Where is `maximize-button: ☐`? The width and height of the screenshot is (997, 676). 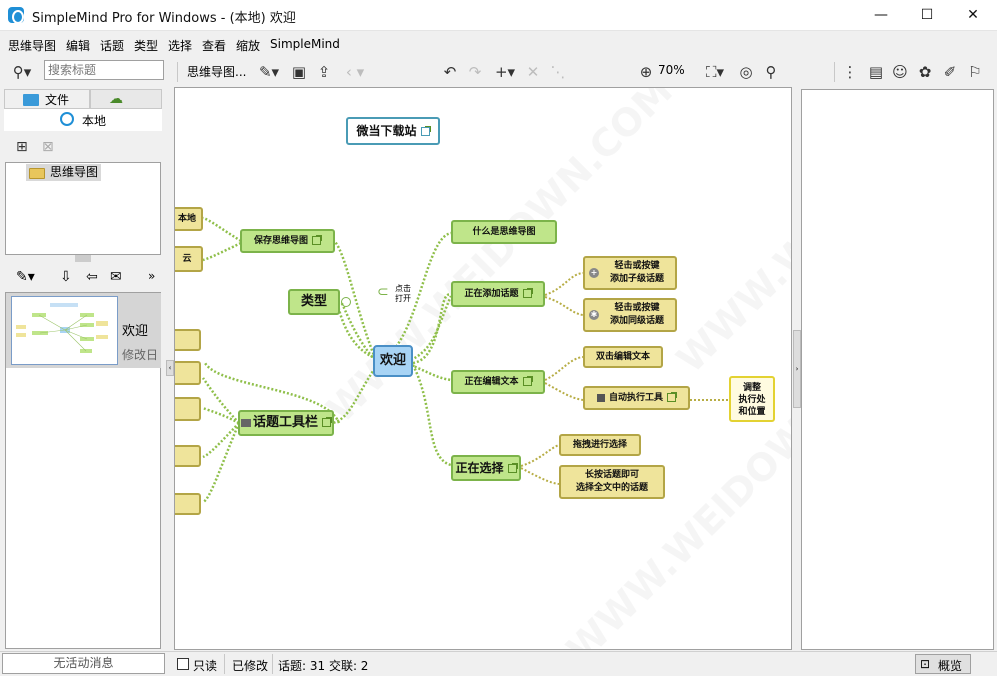
maximize-button: ☐ is located at coordinates (927, 15).